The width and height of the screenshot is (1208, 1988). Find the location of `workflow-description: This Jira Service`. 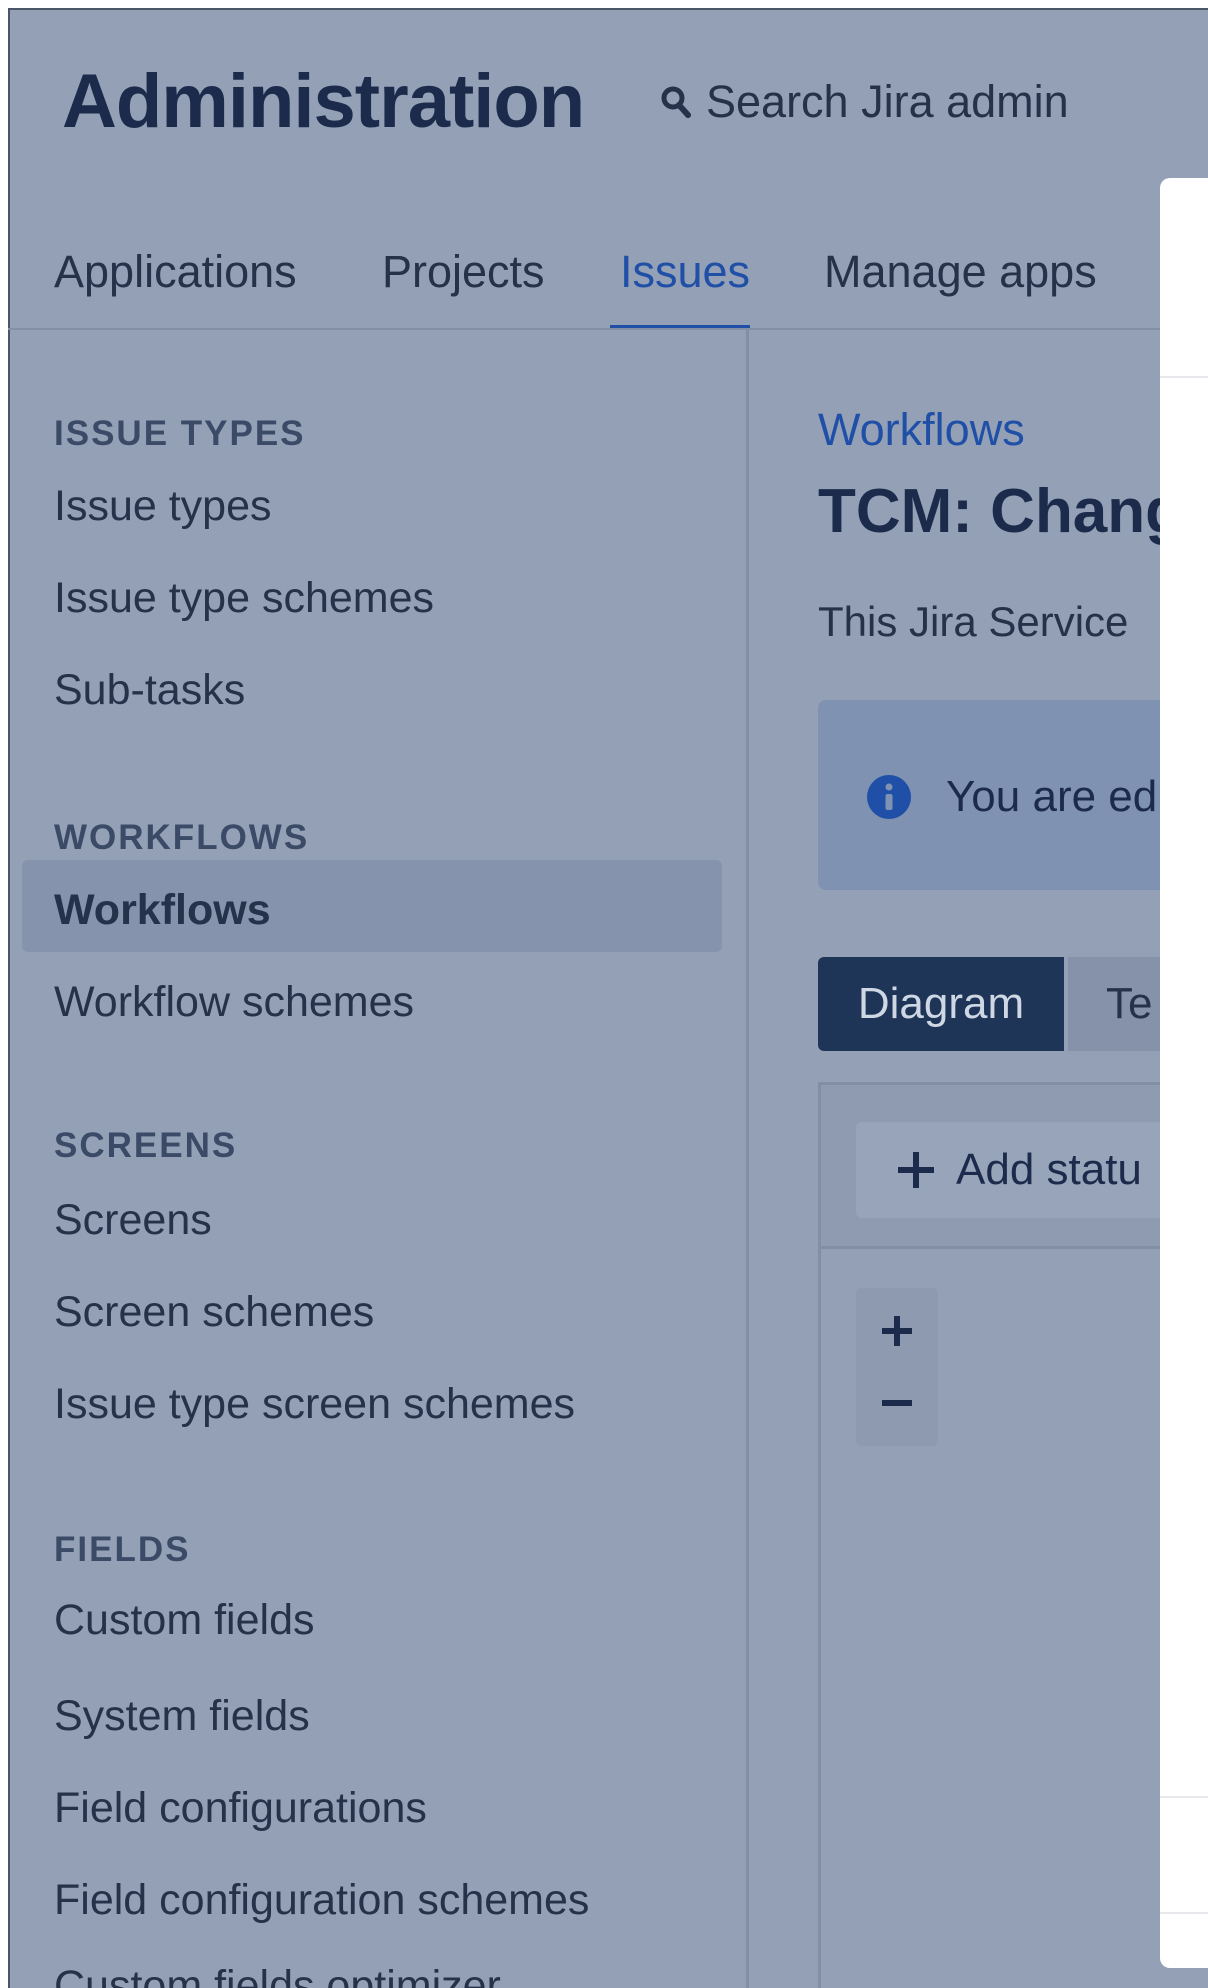

workflow-description: This Jira Service is located at coordinates (973, 621).